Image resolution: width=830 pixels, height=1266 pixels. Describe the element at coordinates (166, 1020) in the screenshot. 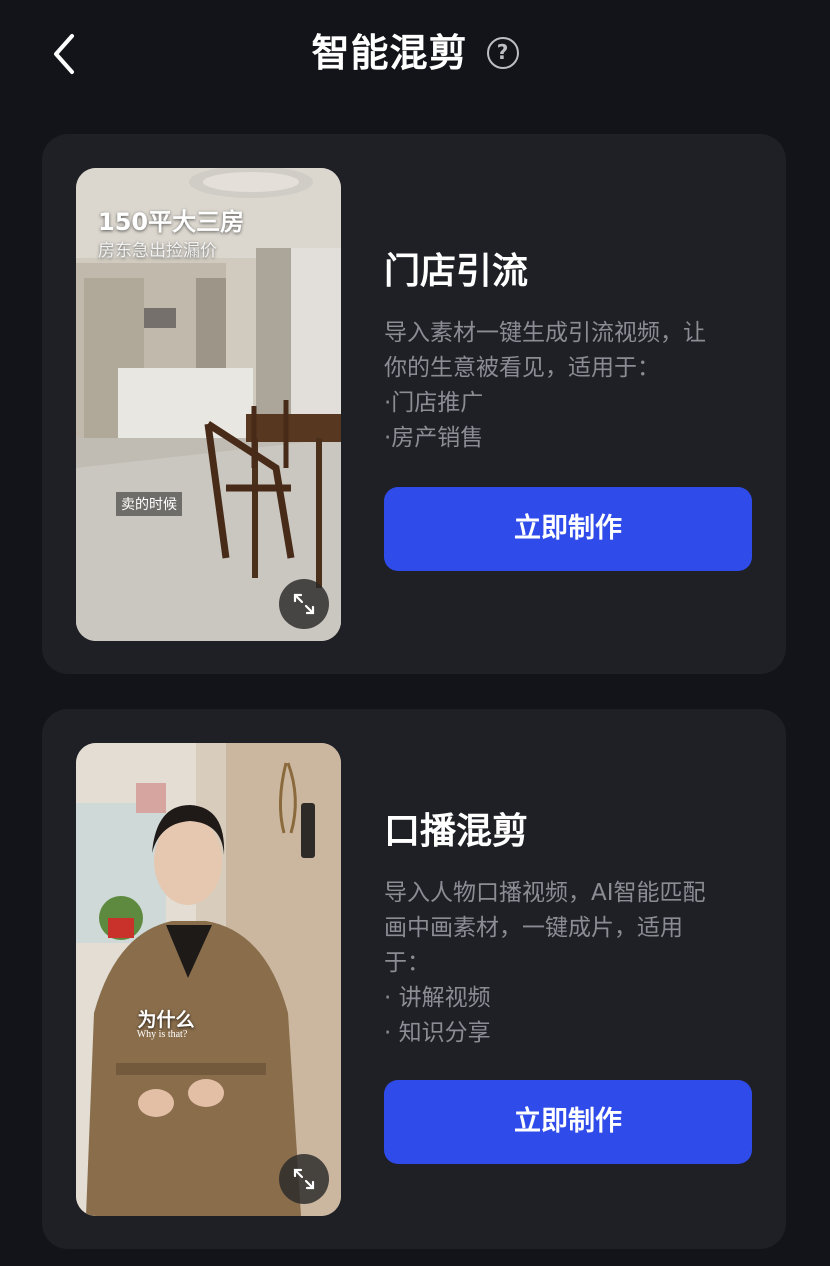

I see `thumbnail-caption: 为什么` at that location.